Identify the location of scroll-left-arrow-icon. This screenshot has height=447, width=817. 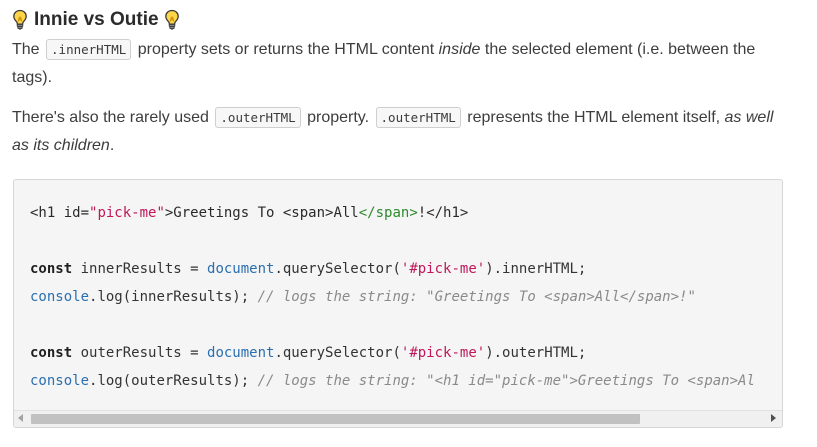
(20, 418).